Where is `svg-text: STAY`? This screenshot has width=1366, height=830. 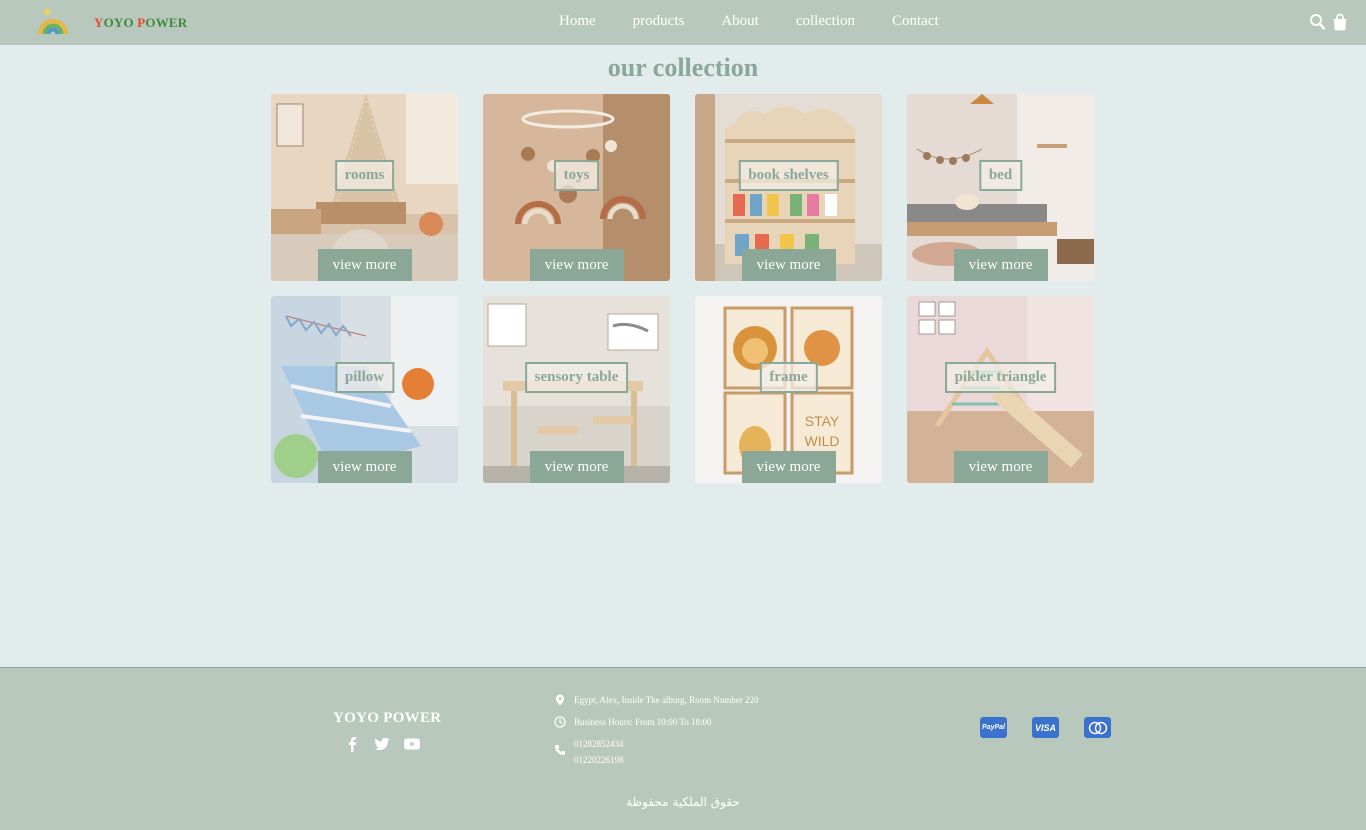
svg-text: STAY is located at coordinates (822, 421).